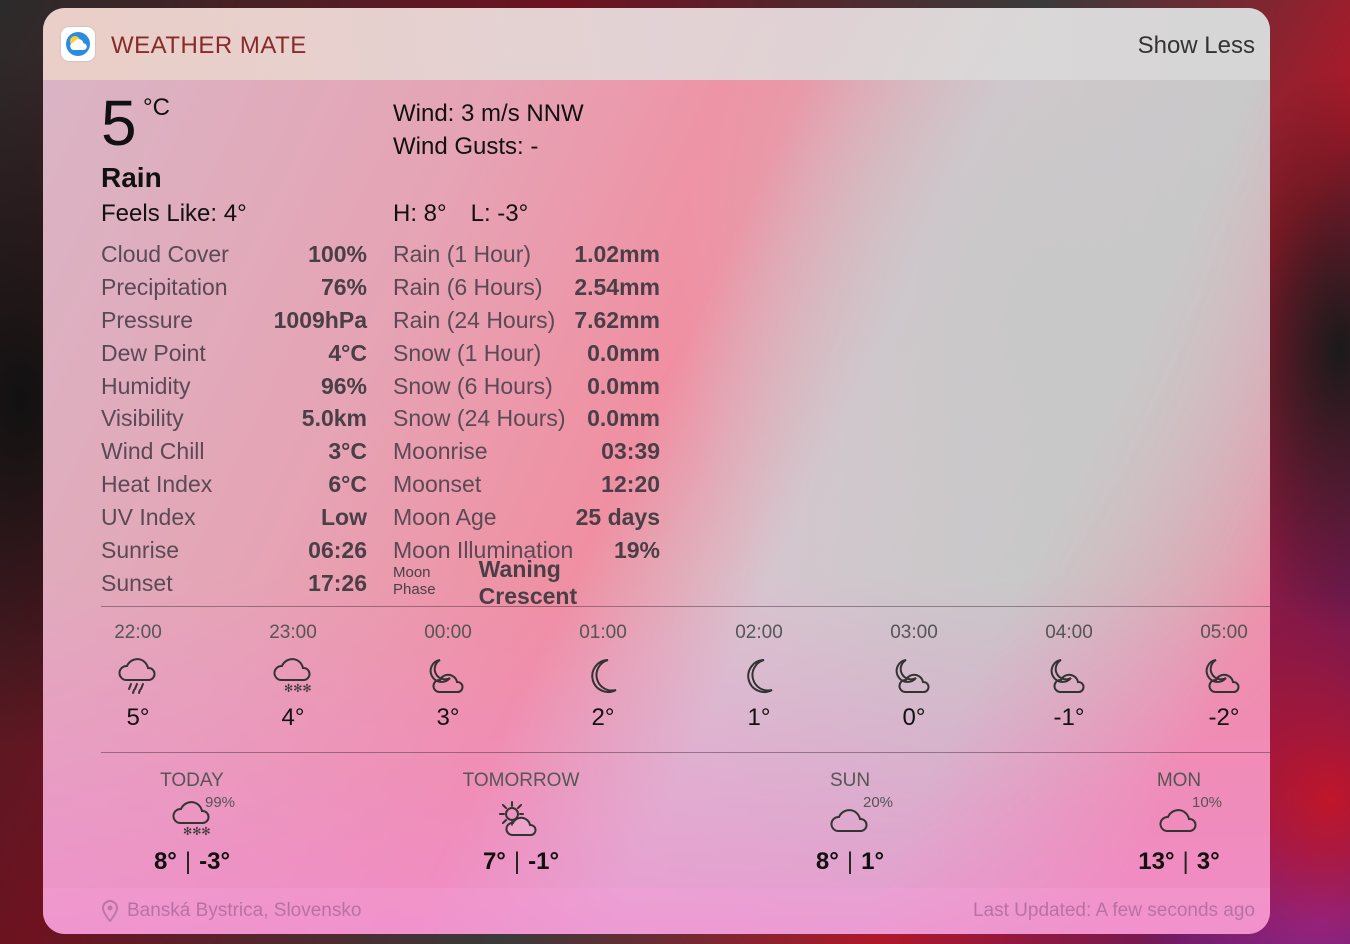  I want to click on day-low: -3°, so click(215, 861).